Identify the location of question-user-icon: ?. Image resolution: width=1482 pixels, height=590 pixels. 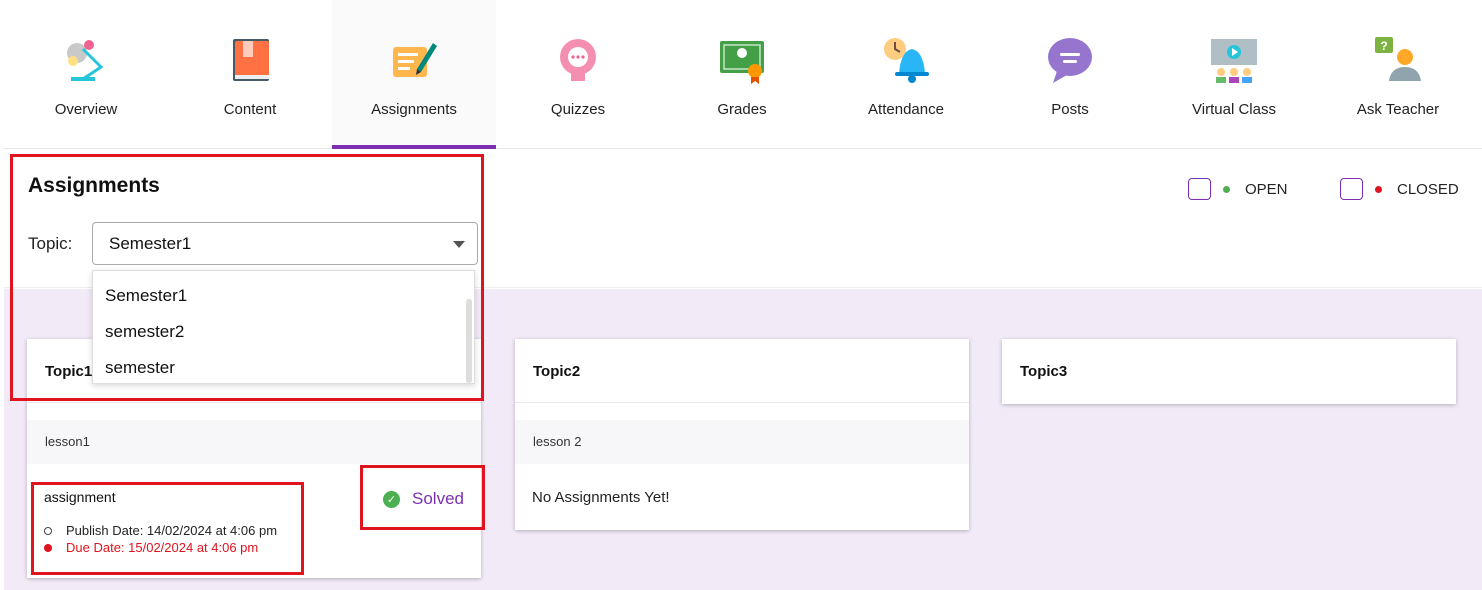
(1398, 59).